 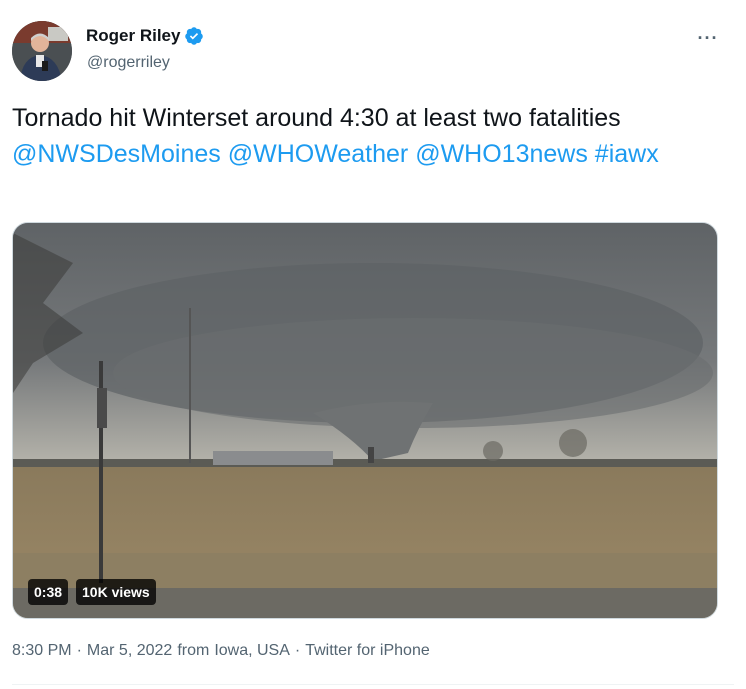 What do you see at coordinates (42, 651) in the screenshot?
I see `tweet-time: 8:30 PM` at bounding box center [42, 651].